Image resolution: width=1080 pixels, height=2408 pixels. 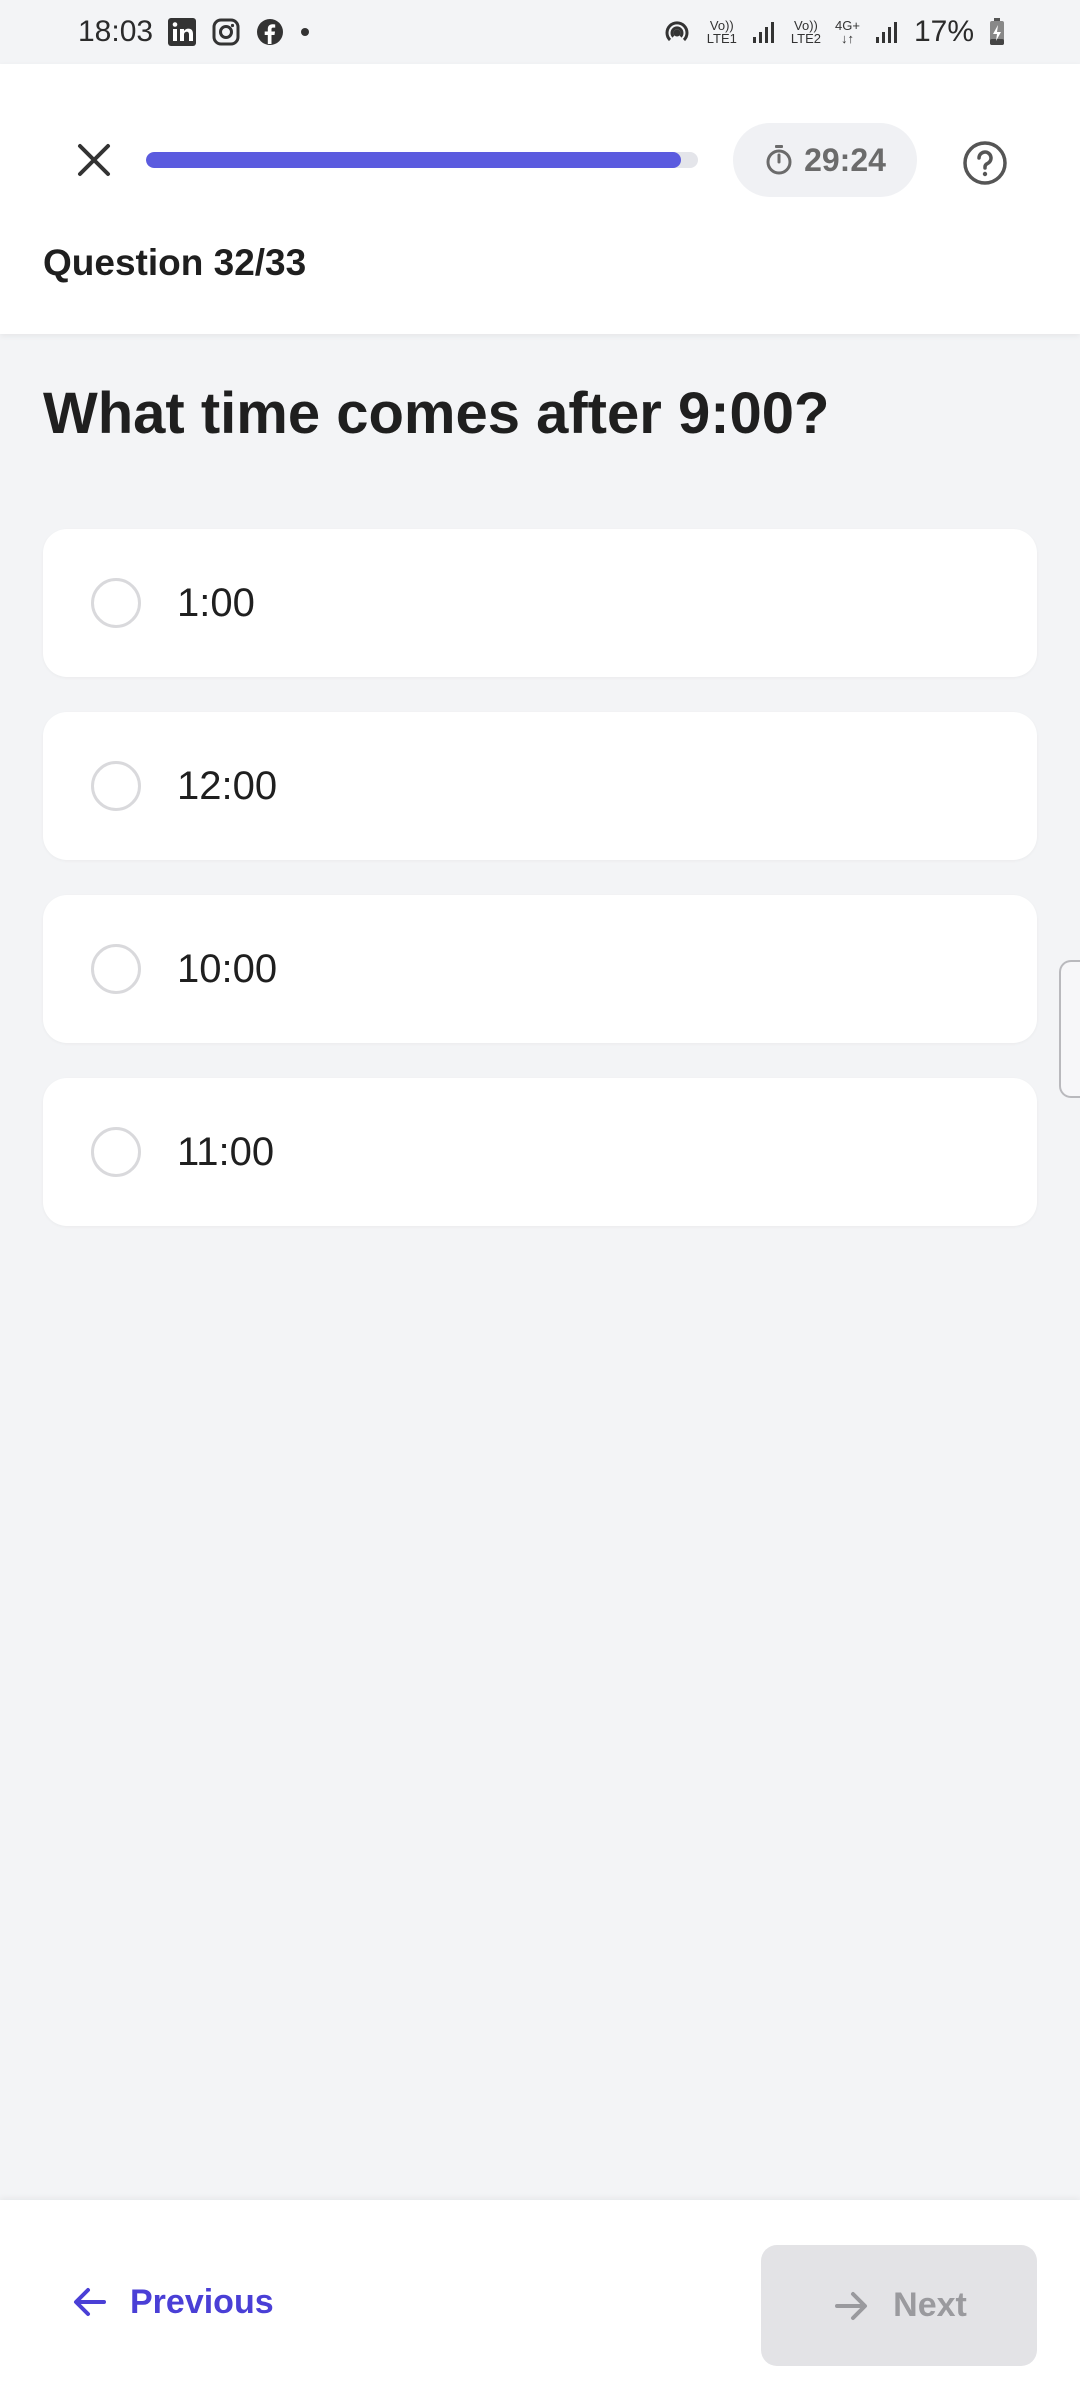 I want to click on answer-option: 10:00, so click(x=540, y=969).